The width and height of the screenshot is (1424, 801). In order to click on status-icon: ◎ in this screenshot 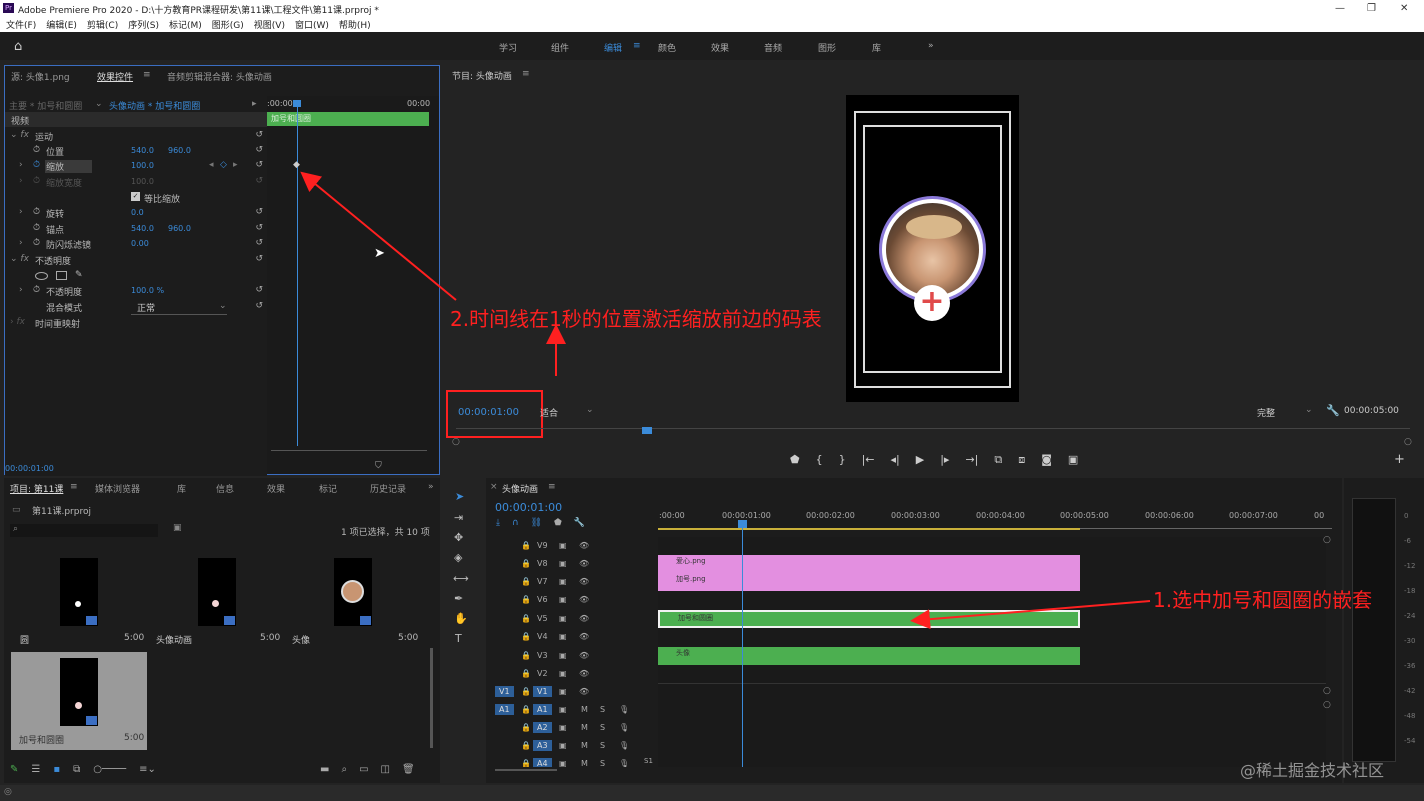, I will do `click(8, 792)`.